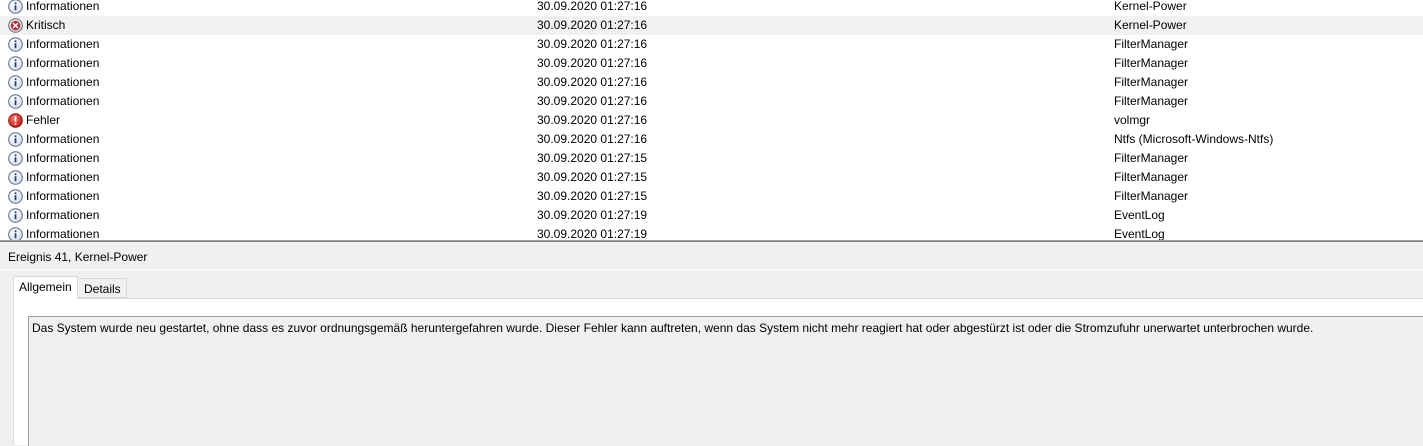  I want to click on event-level: Fehler, so click(43, 120).